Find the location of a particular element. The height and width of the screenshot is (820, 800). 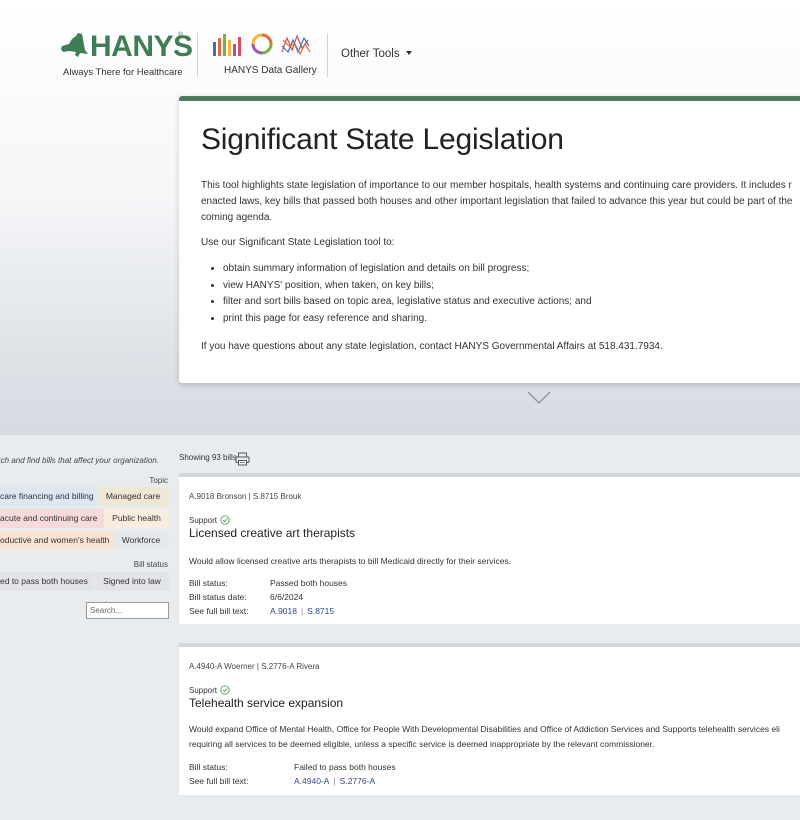

logo-tagline: Always There for Healthcare is located at coordinates (123, 72).